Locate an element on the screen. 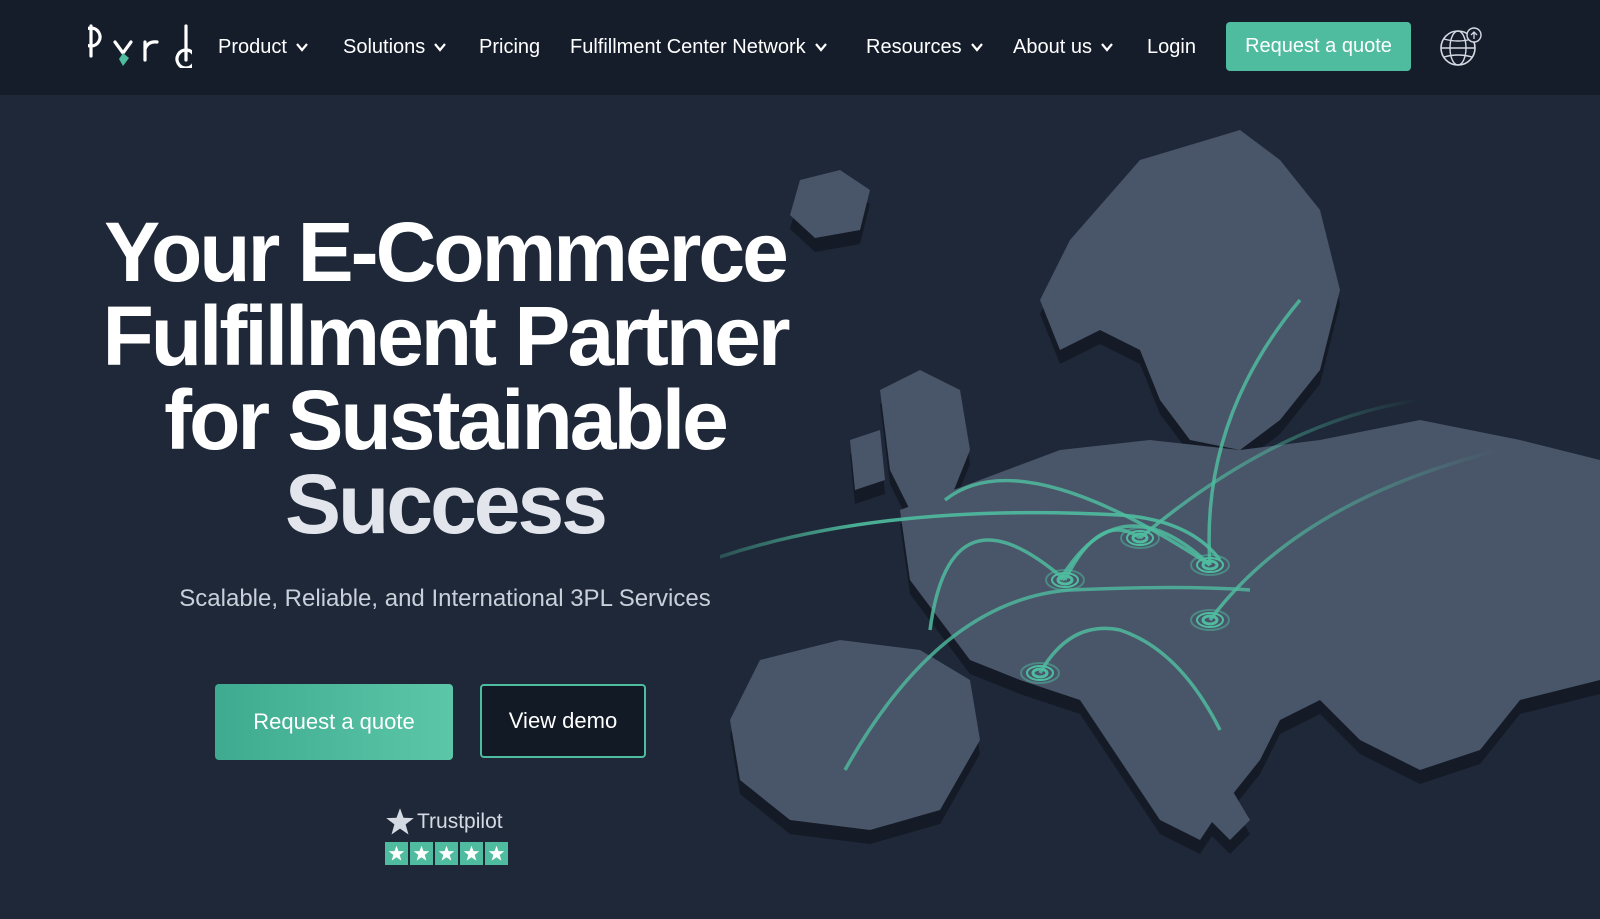 This screenshot has width=1600, height=919. nav-product-label: Product is located at coordinates (252, 46).